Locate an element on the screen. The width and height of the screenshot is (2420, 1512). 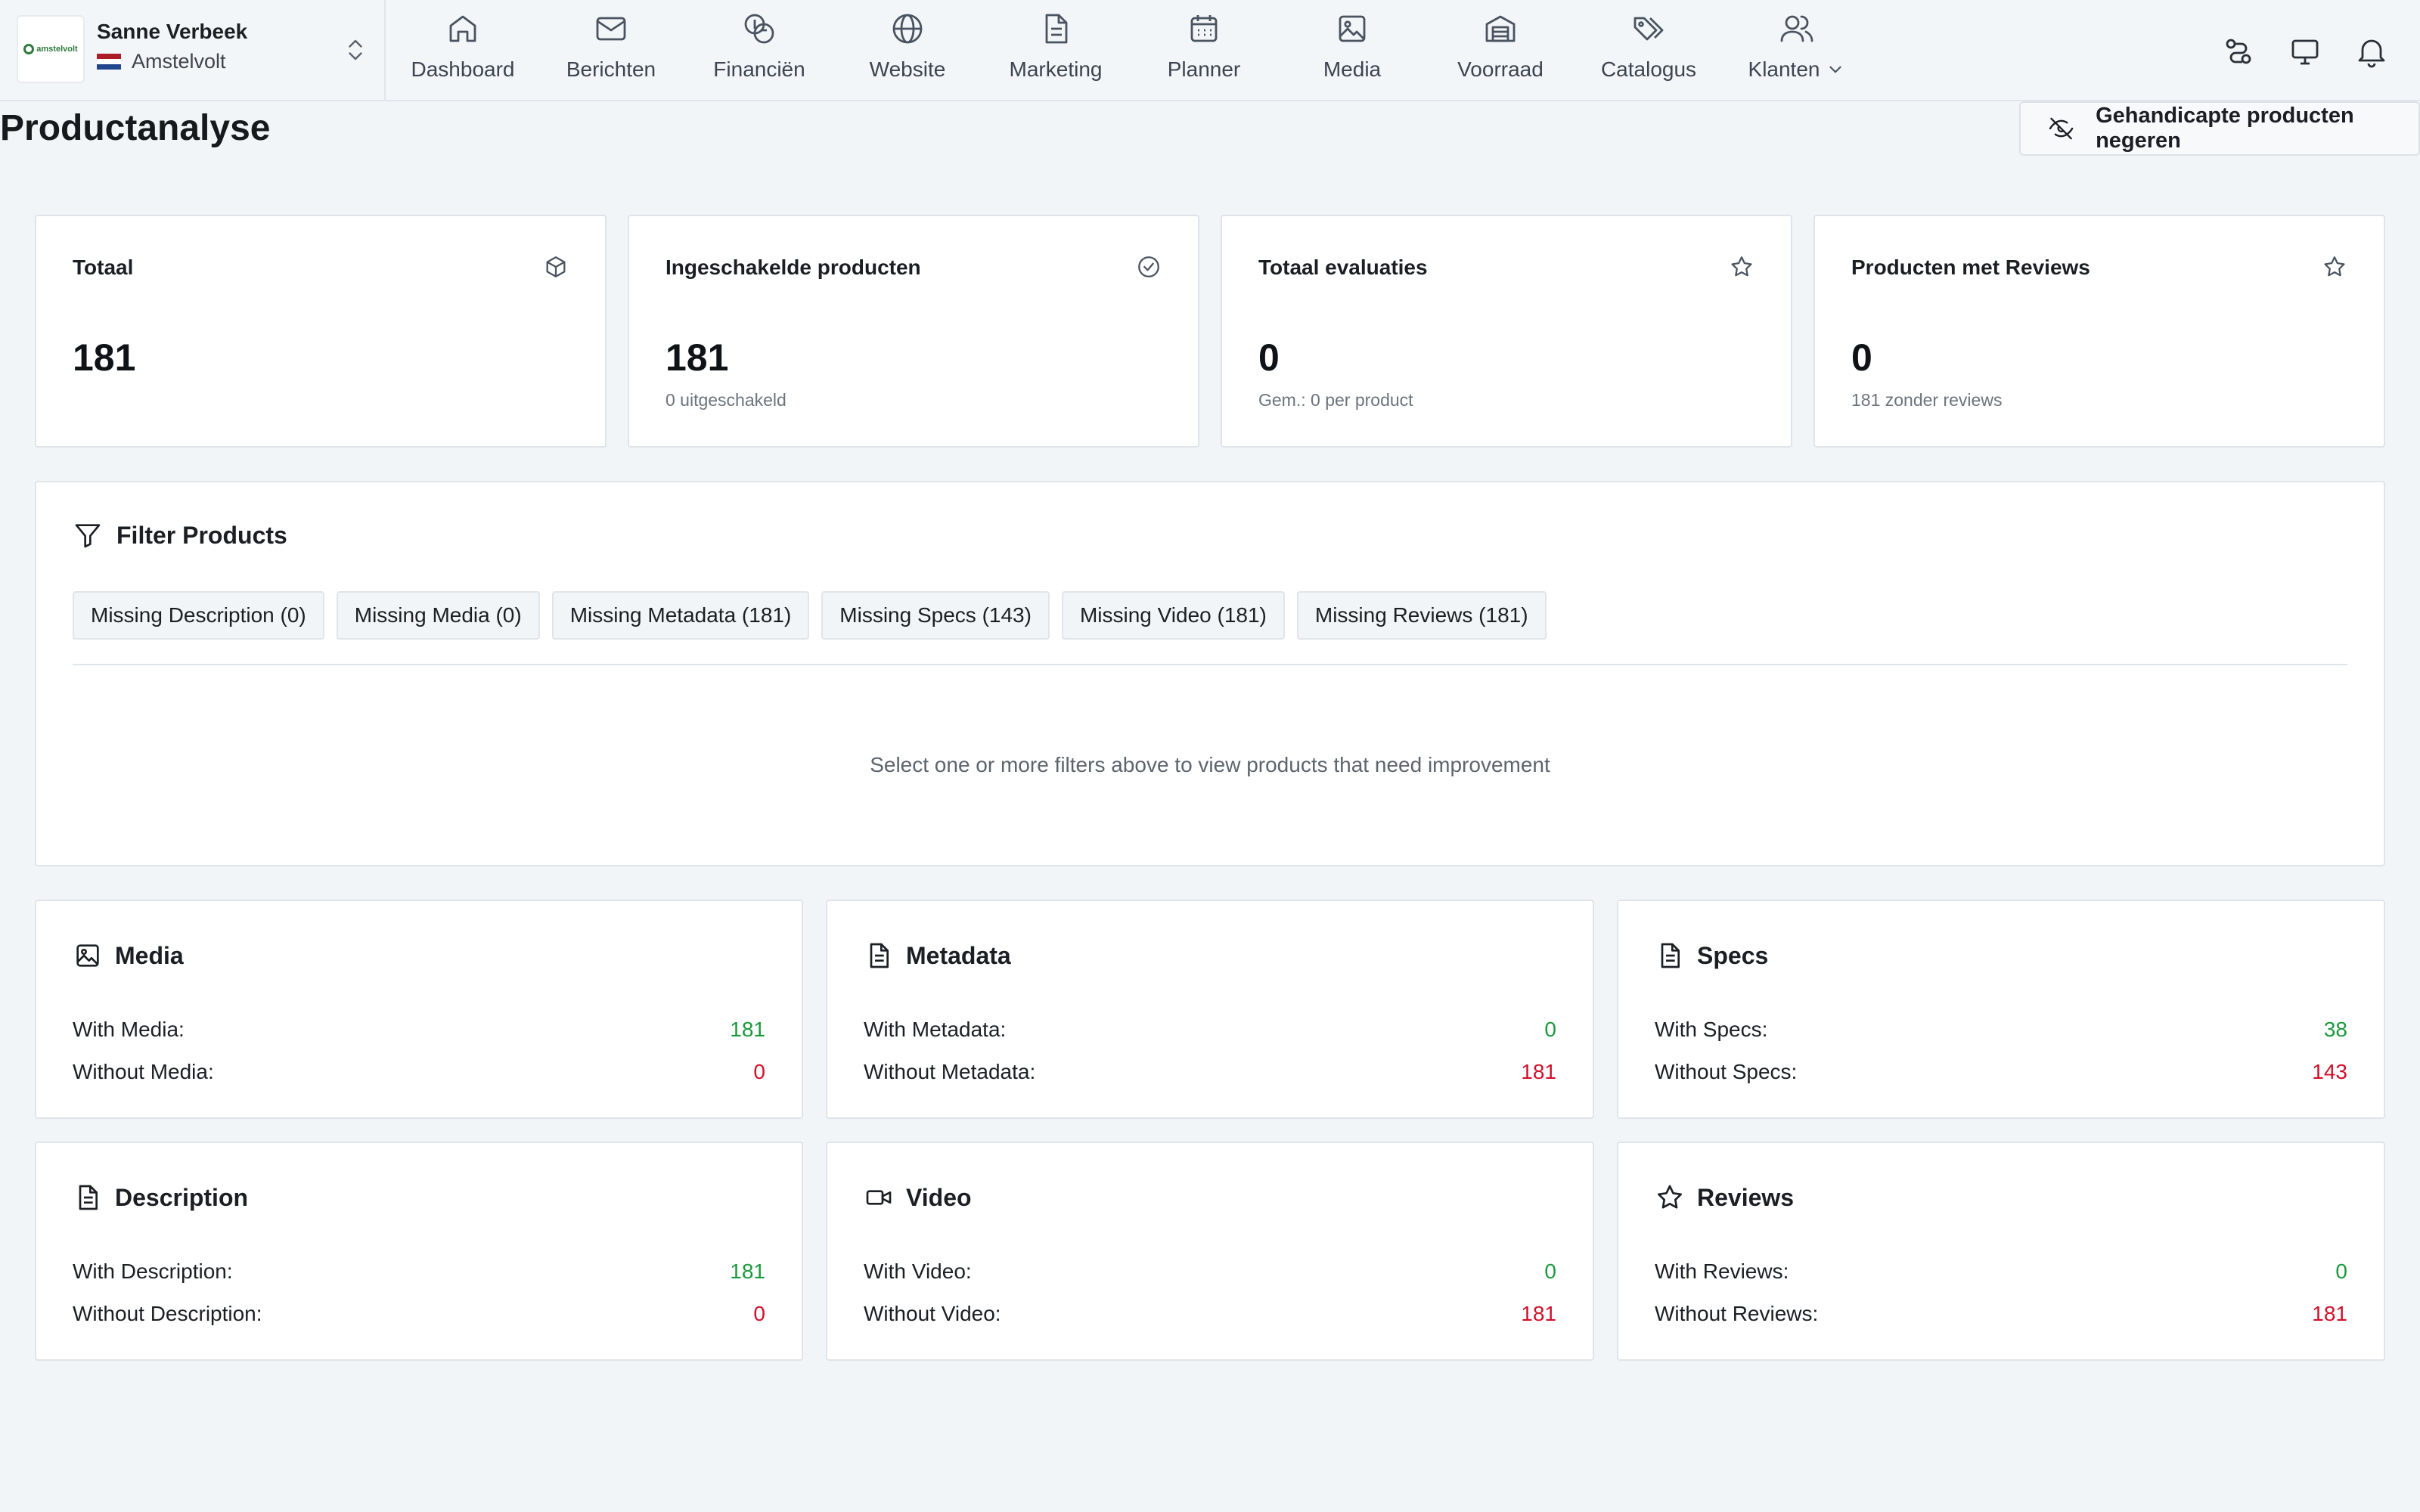
breakdown-header: Specs is located at coordinates (1711, 955).